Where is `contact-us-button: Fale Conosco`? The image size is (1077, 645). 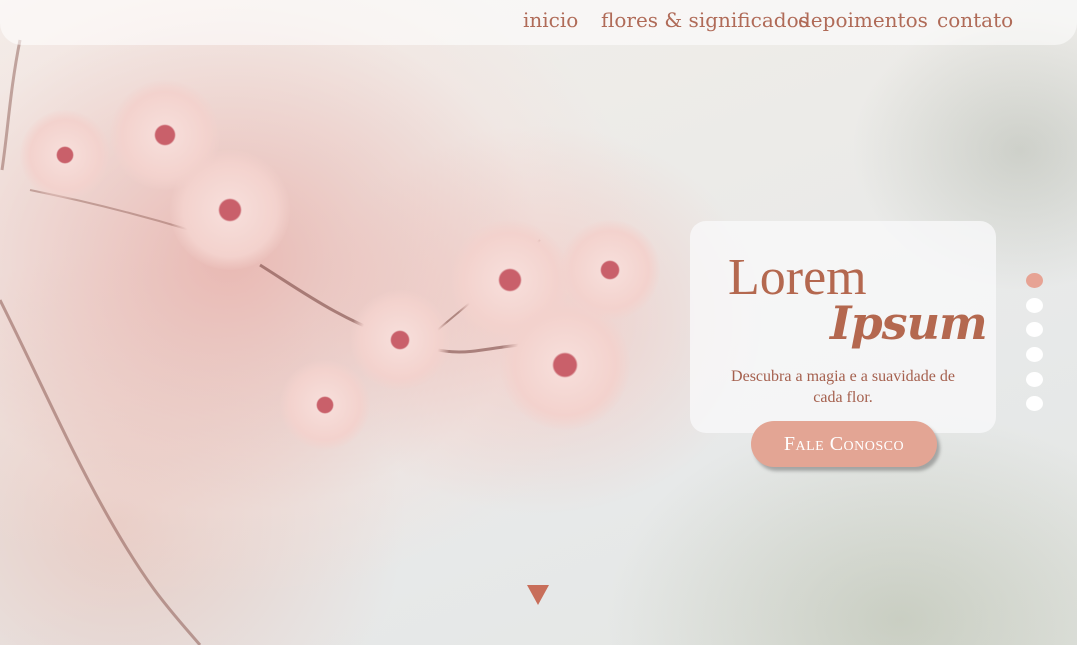 contact-us-button: Fale Conosco is located at coordinates (844, 444).